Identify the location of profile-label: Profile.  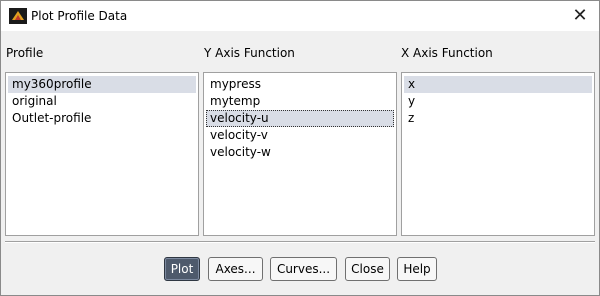
(25, 53).